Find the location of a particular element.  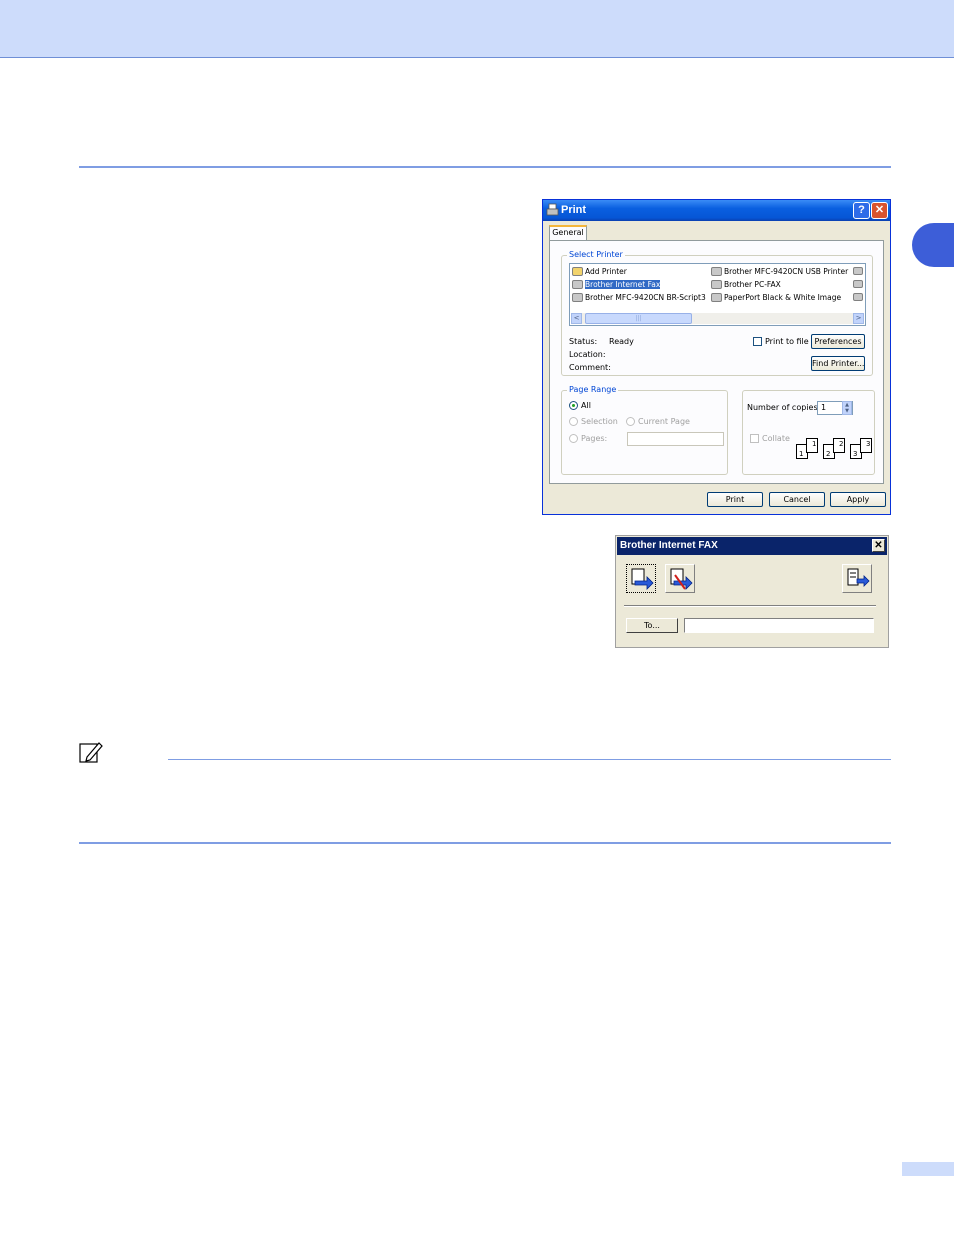

note-pencil-icon is located at coordinates (91, 752).